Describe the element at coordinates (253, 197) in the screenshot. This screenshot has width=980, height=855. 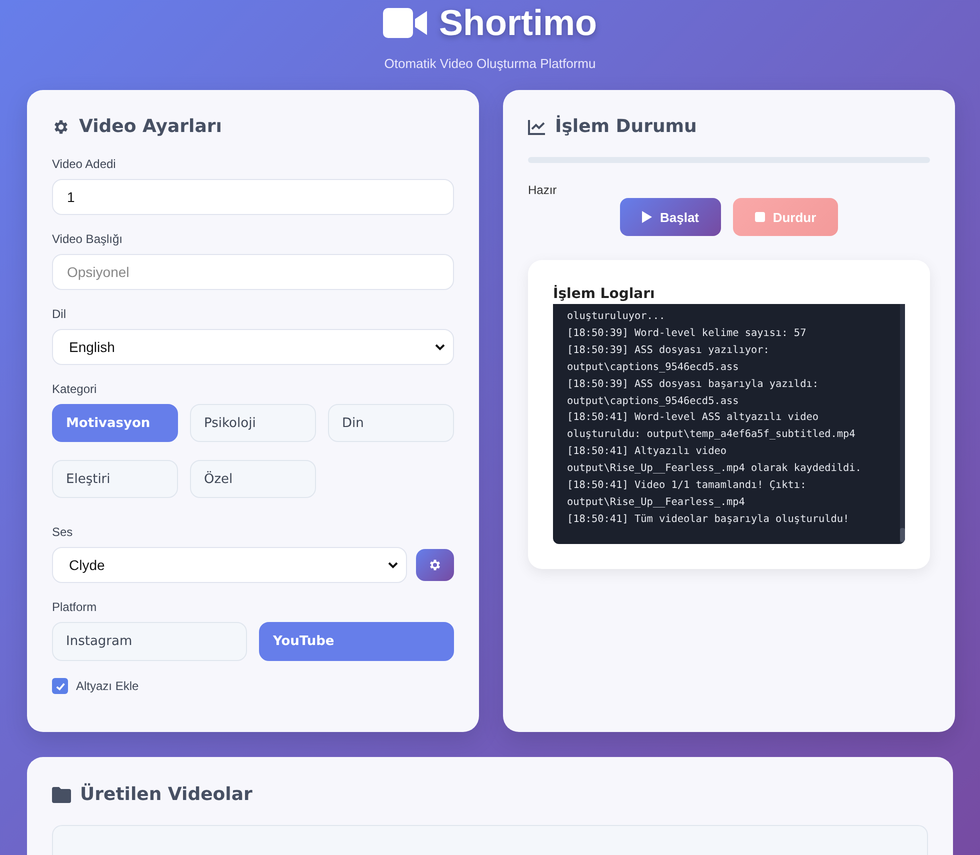
I see `video-count-field: 1` at that location.